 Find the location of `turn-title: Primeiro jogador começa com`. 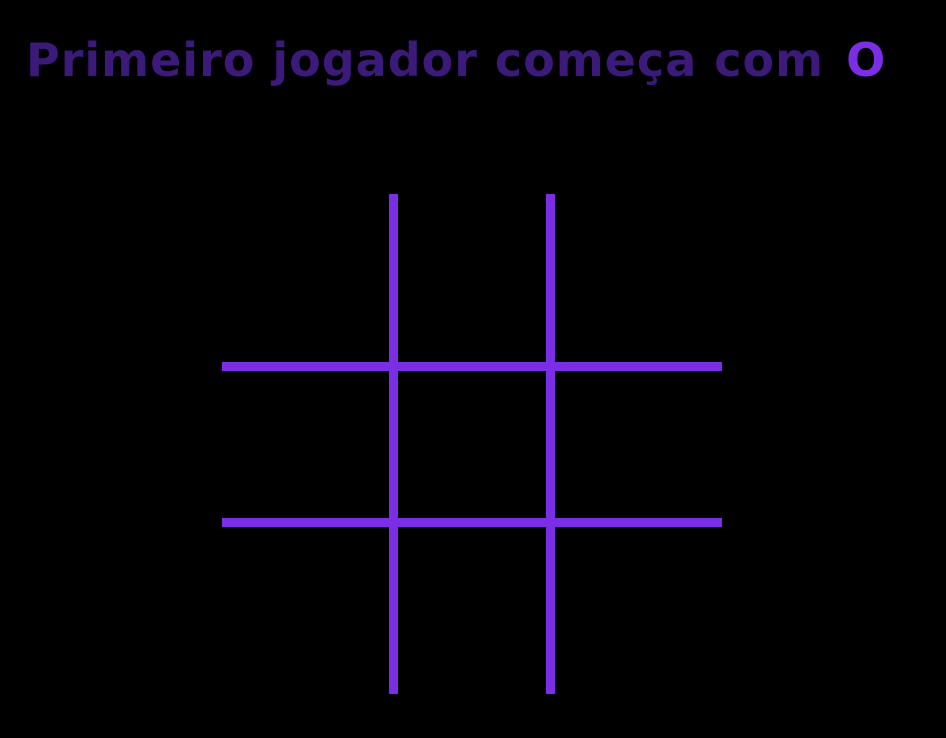

turn-title: Primeiro jogador começa com is located at coordinates (425, 60).